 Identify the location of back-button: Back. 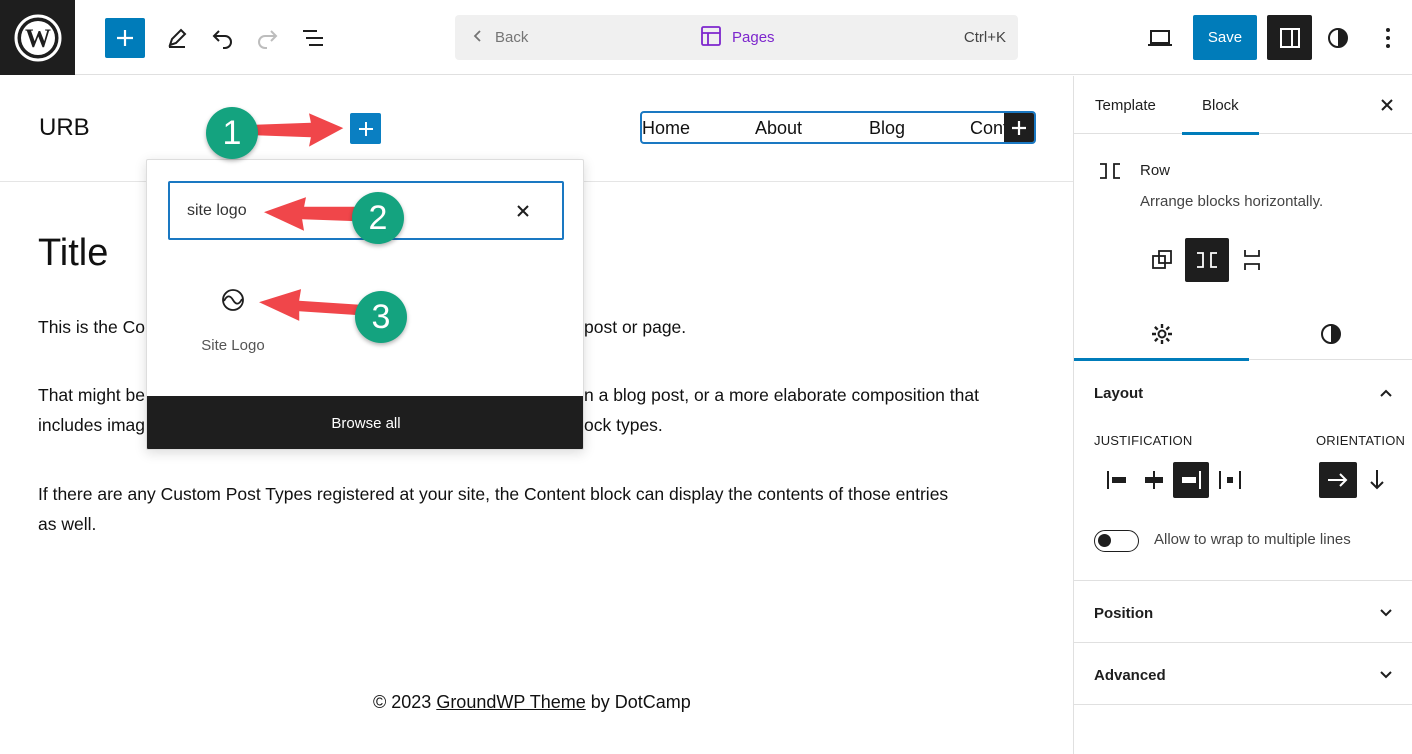
(500, 37).